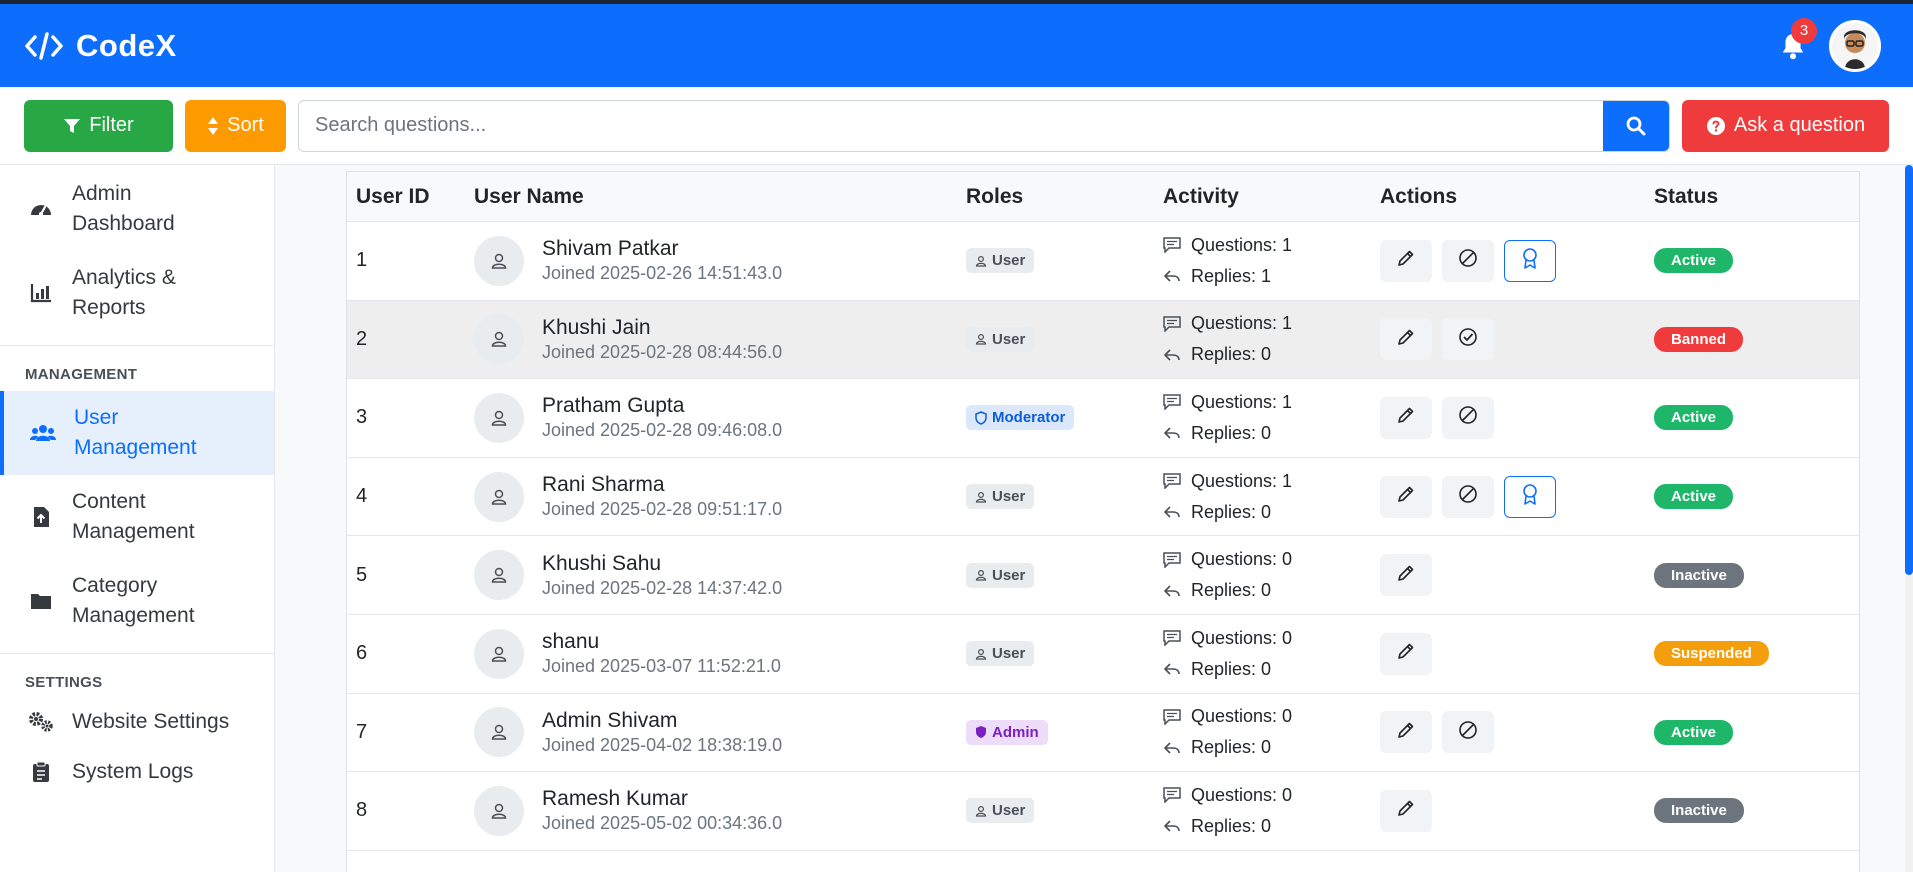 The image size is (1913, 872). I want to click on user-name: Rani Sharma, so click(603, 485).